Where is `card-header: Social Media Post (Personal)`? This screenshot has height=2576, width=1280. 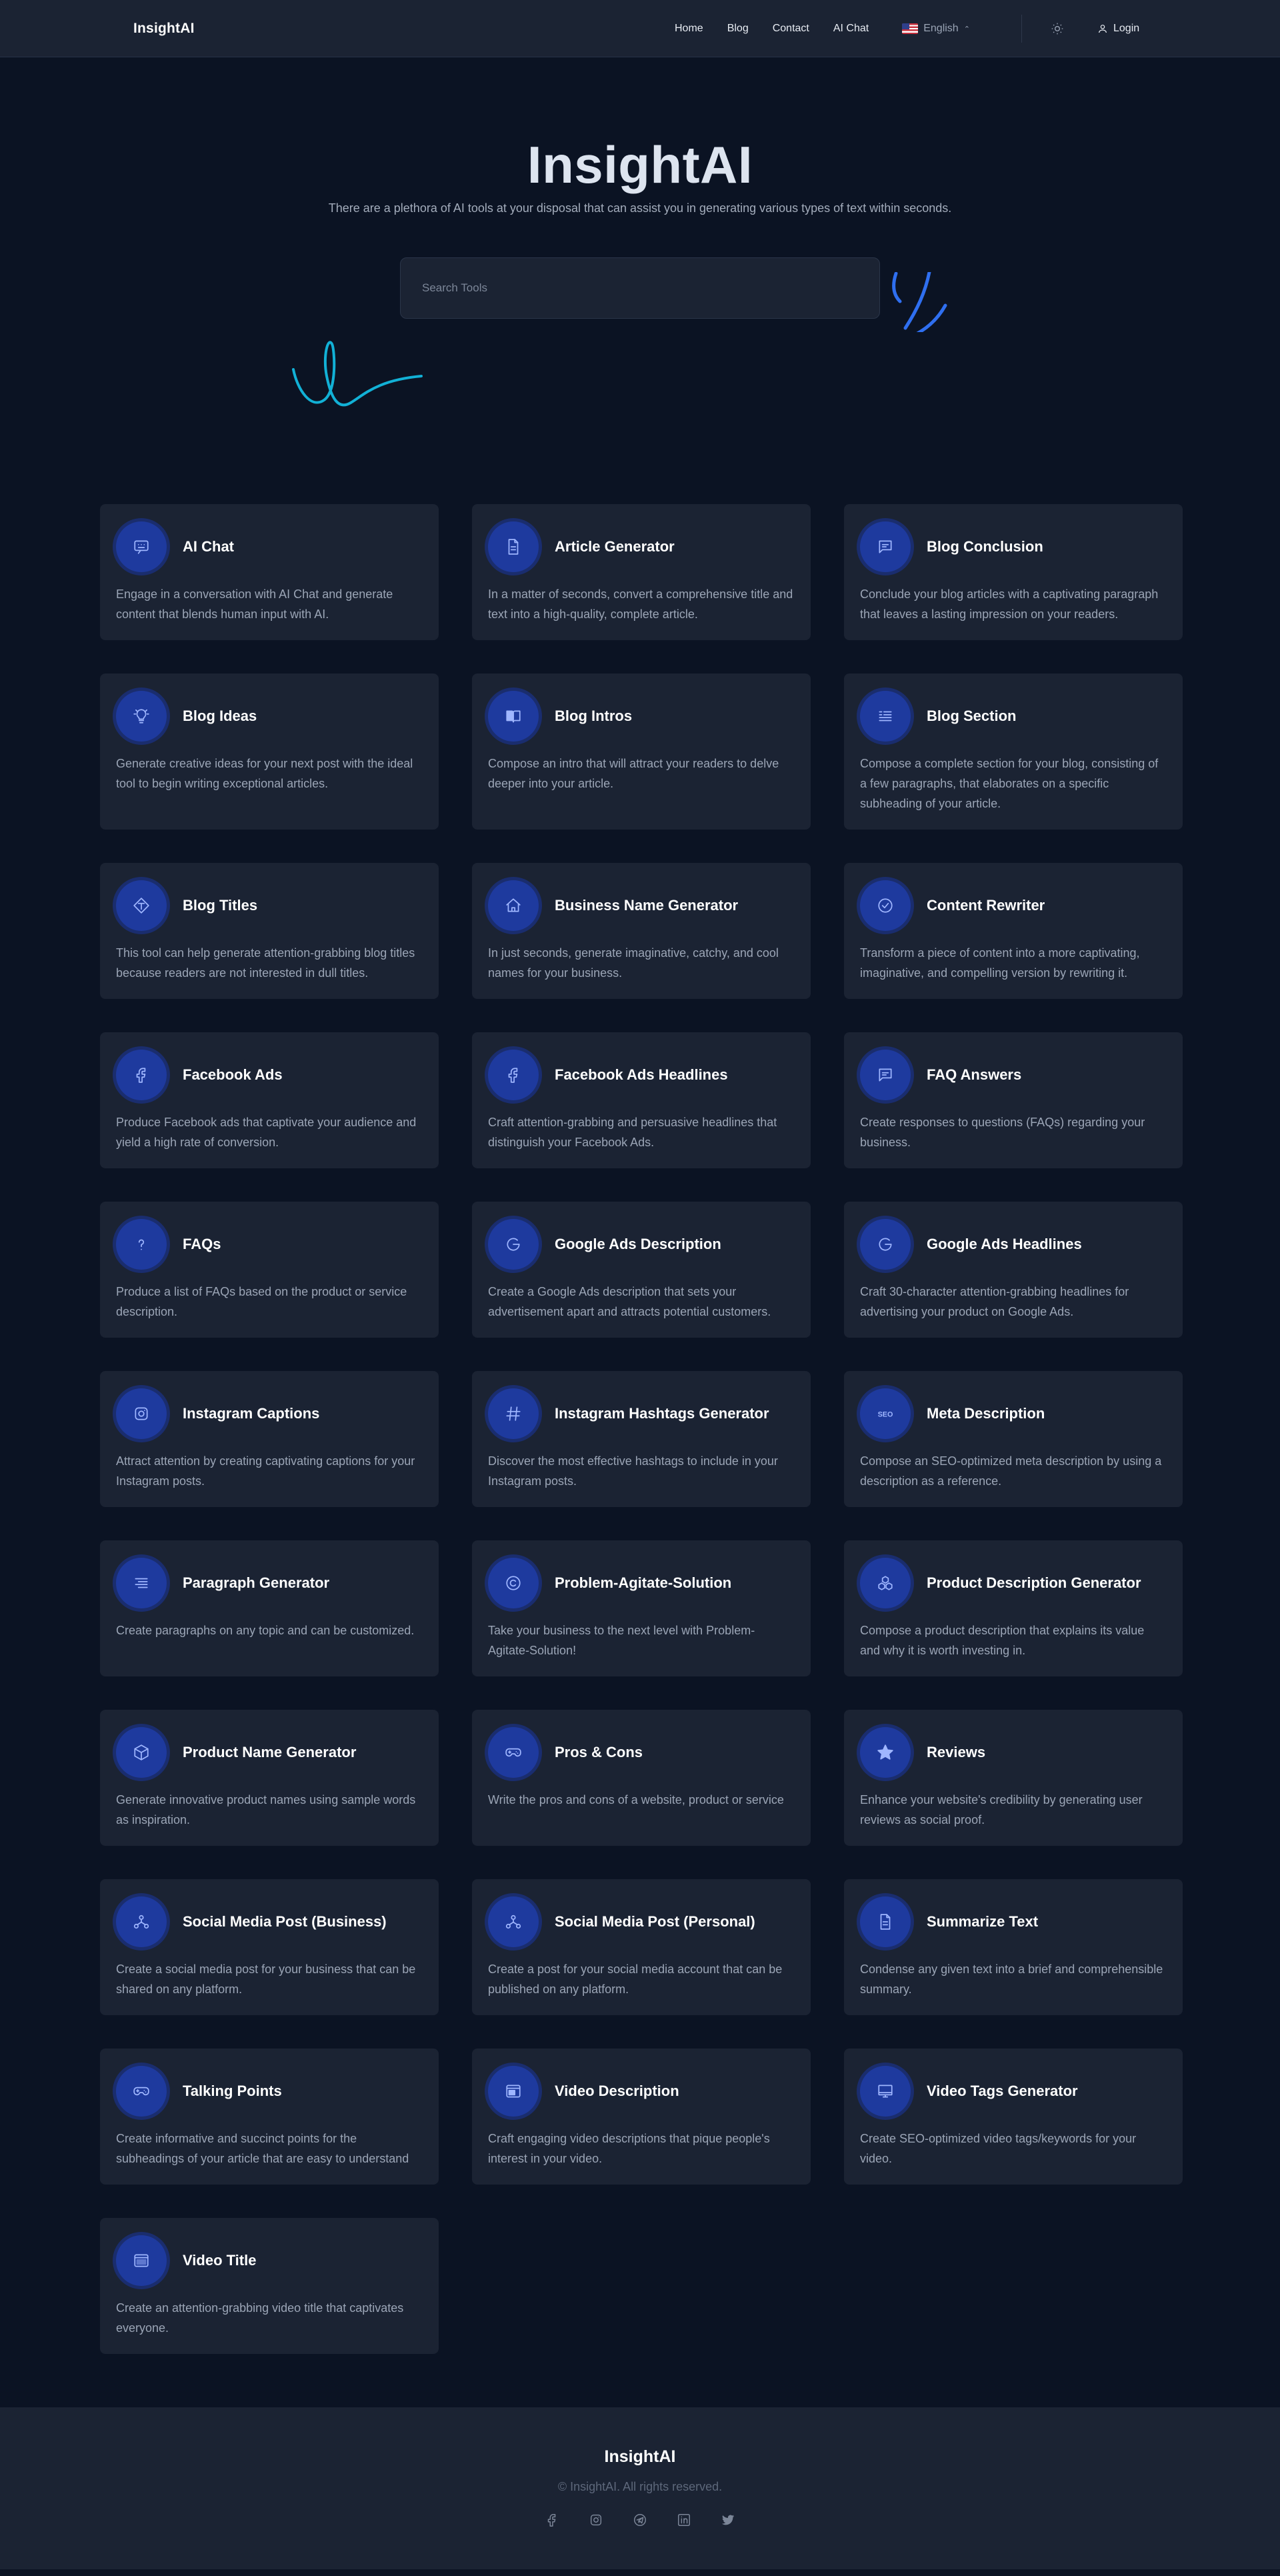 card-header: Social Media Post (Personal) is located at coordinates (641, 1921).